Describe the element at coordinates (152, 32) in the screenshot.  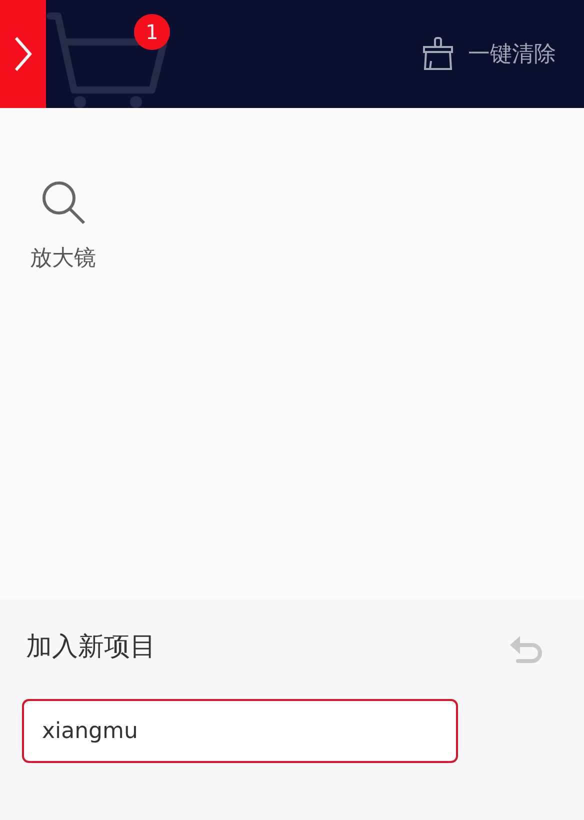
I see `cart-badge: 1` at that location.